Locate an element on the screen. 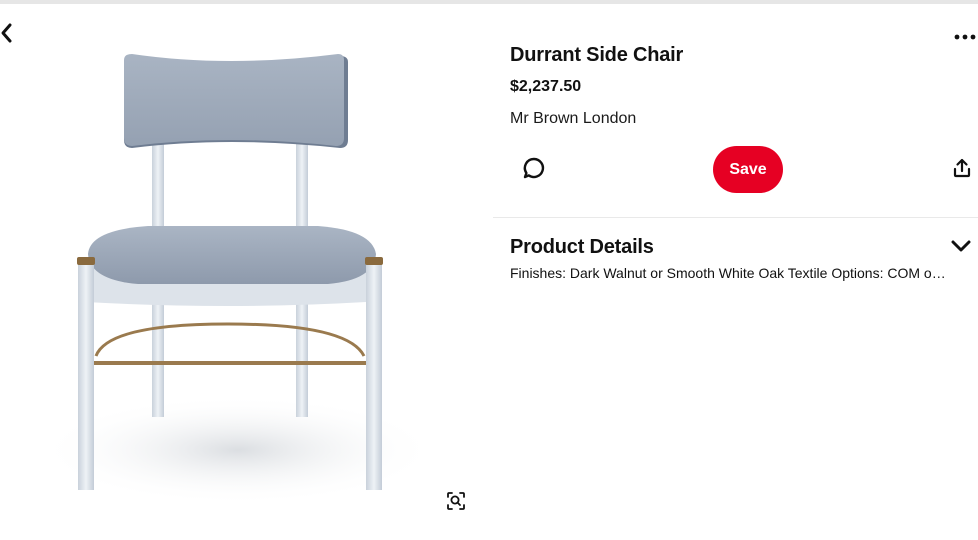 Image resolution: width=978 pixels, height=540 pixels. share-icon is located at coordinates (962, 170).